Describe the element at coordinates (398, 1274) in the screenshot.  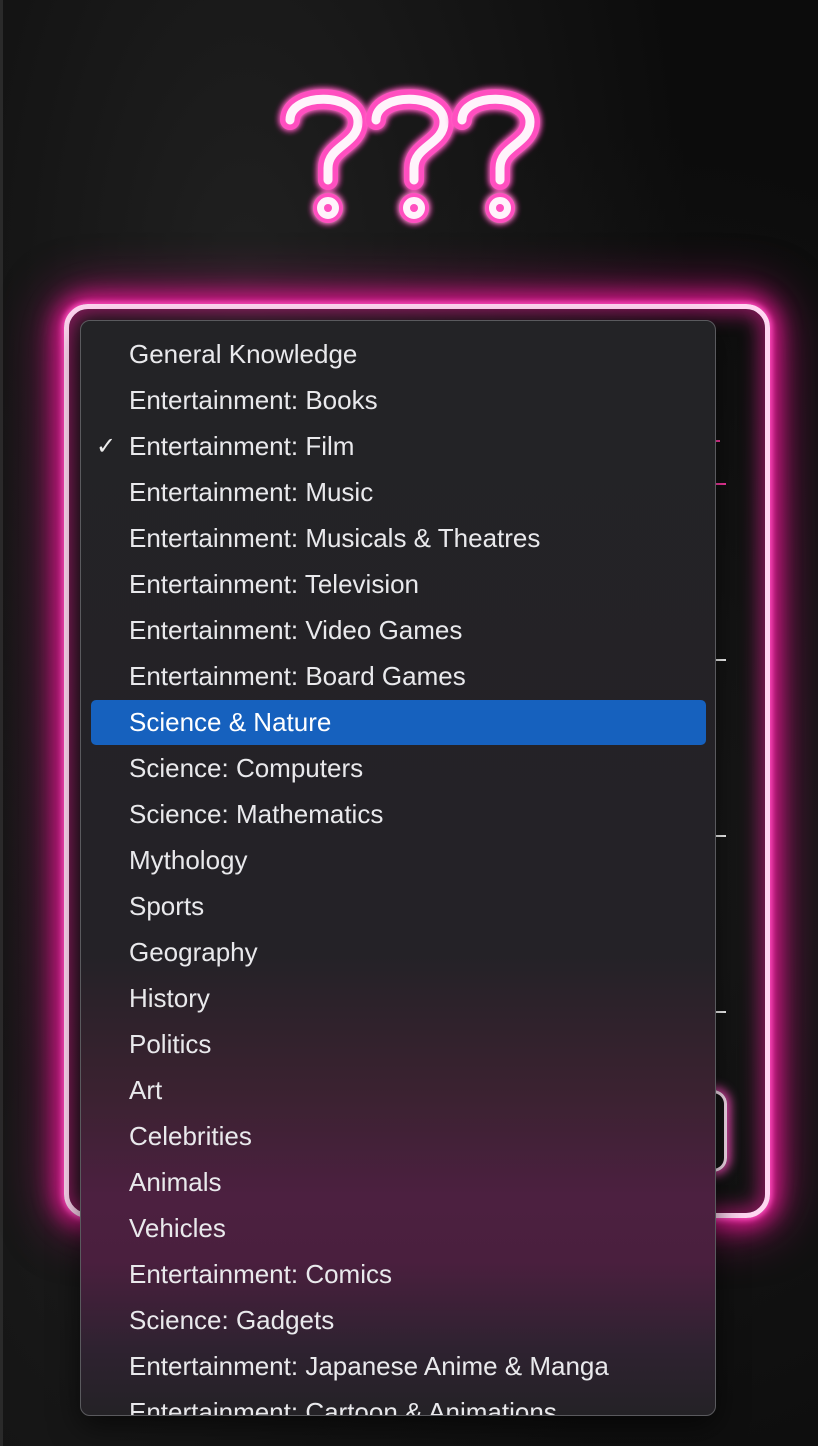
I see `category-option: Entertainment: Comics` at that location.